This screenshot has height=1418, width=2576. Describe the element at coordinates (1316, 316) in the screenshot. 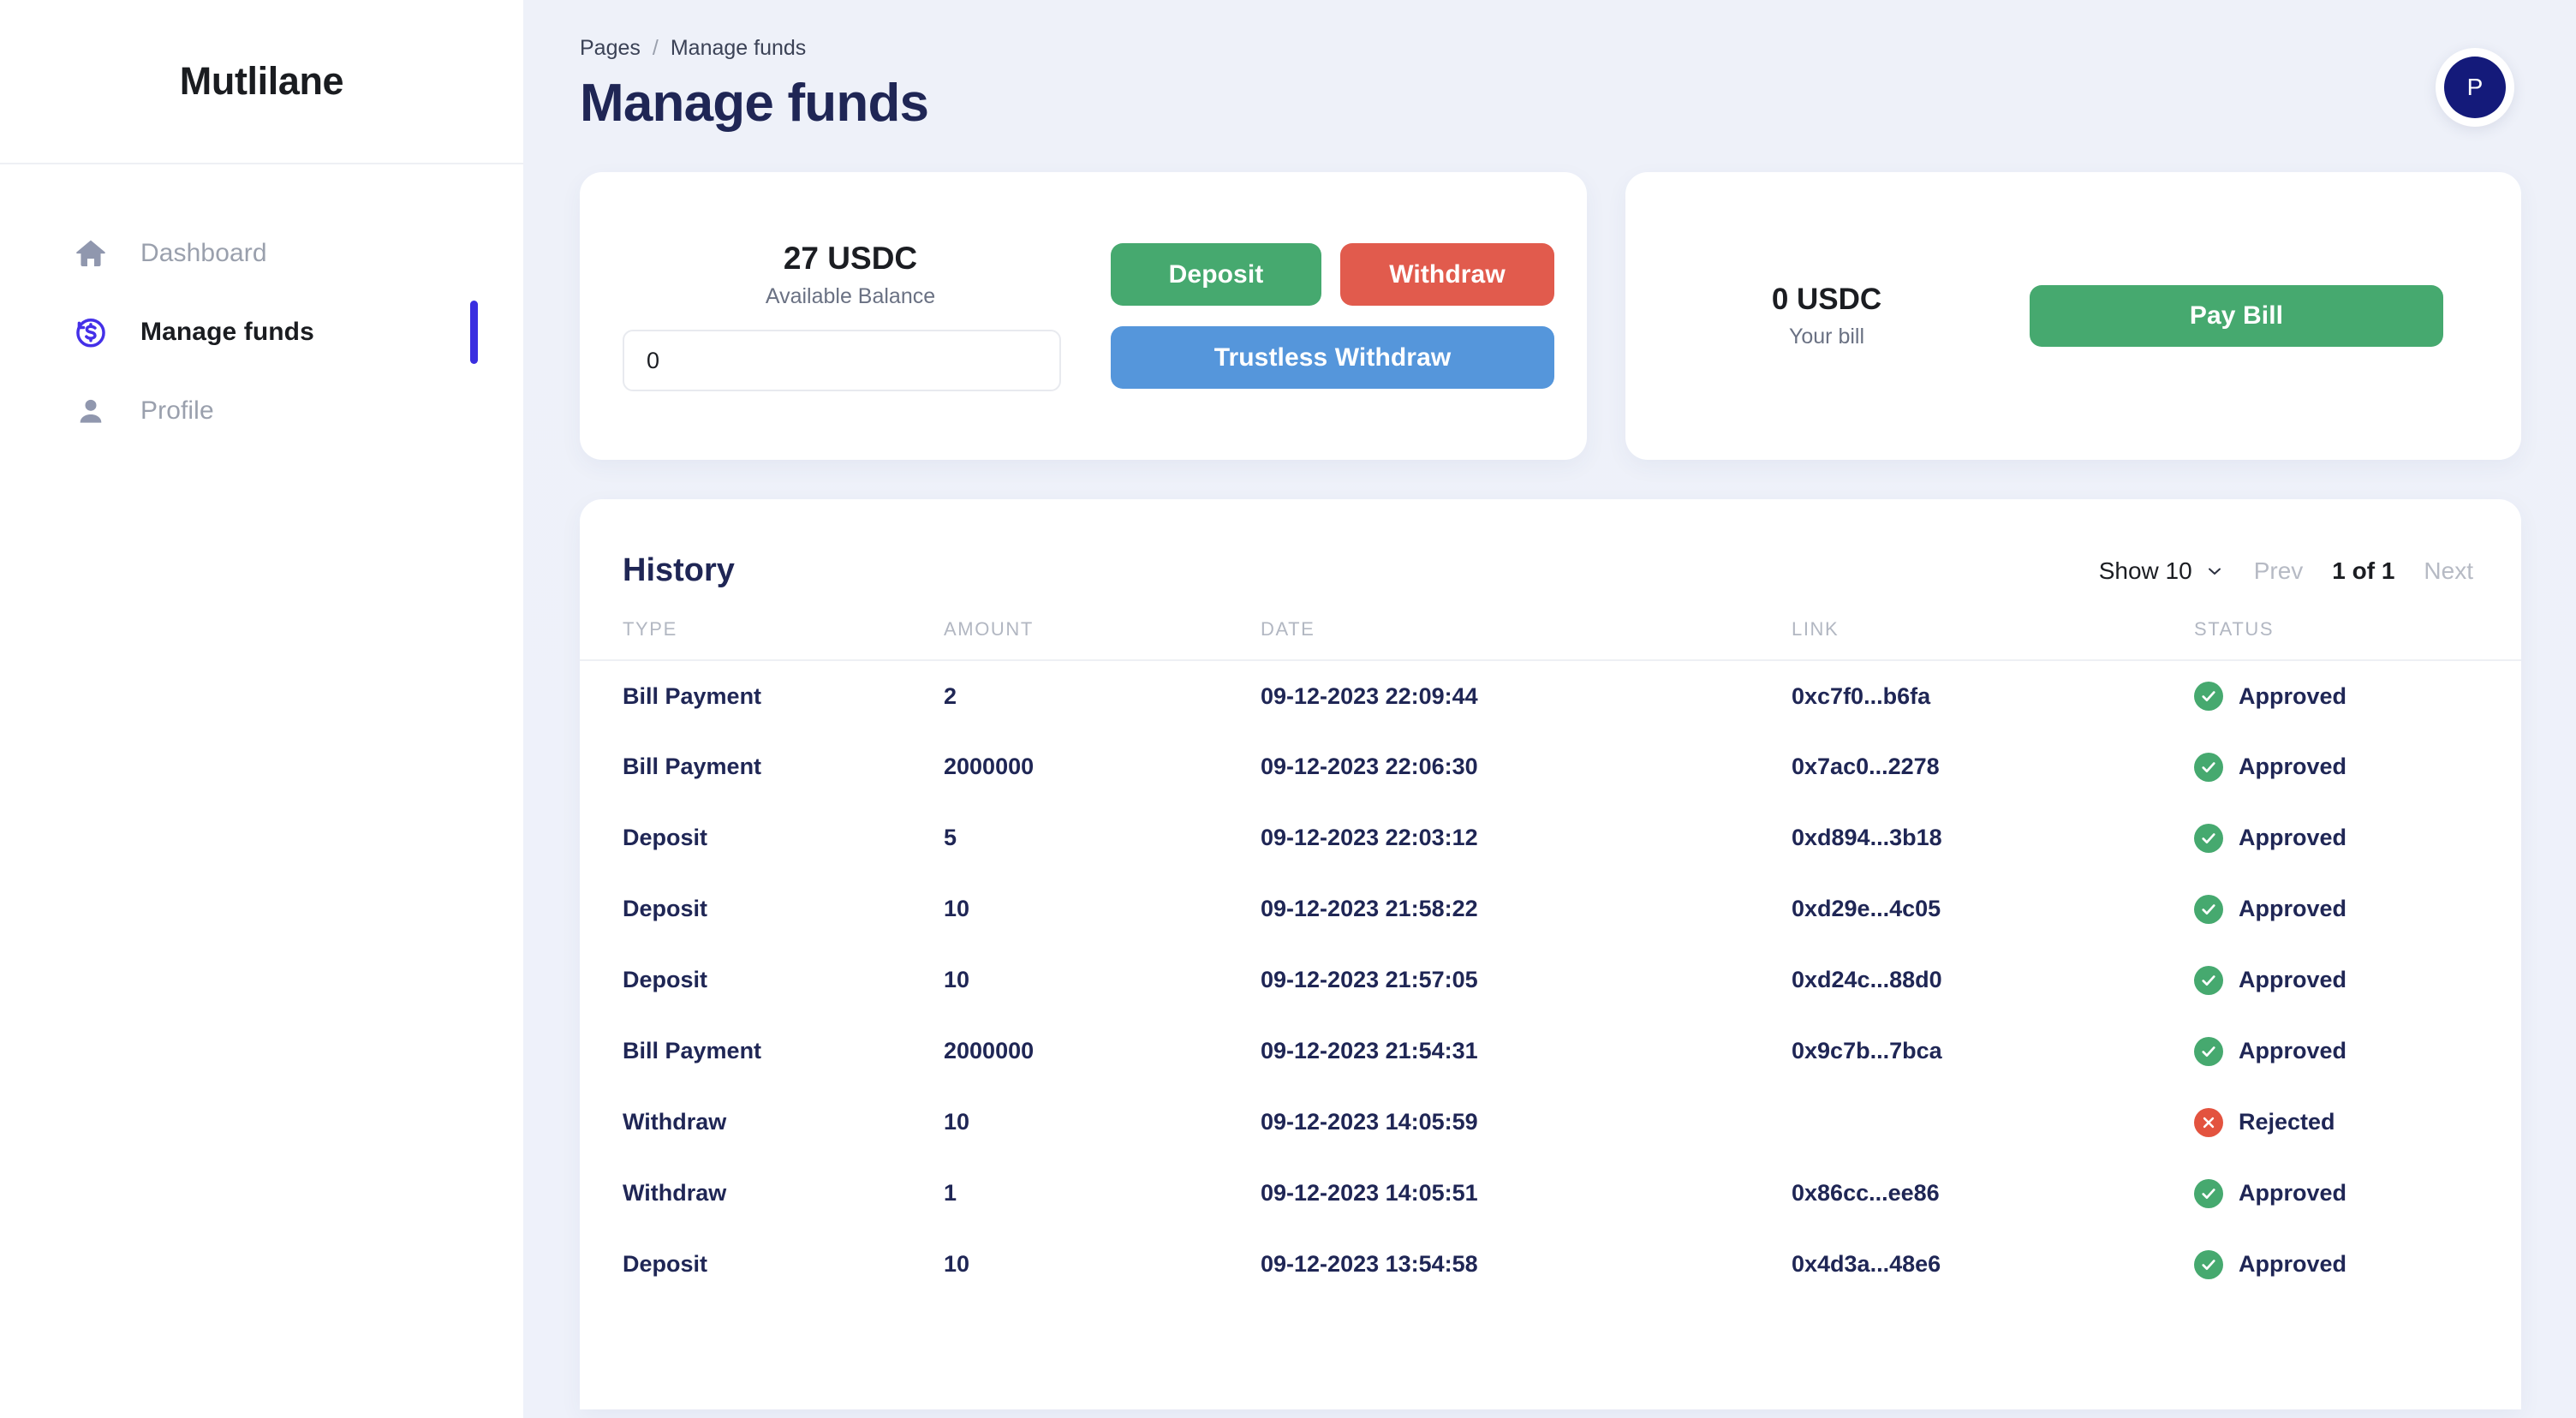

I see `balance-actions: Deposit Withdraw Trustless Withdraw` at that location.